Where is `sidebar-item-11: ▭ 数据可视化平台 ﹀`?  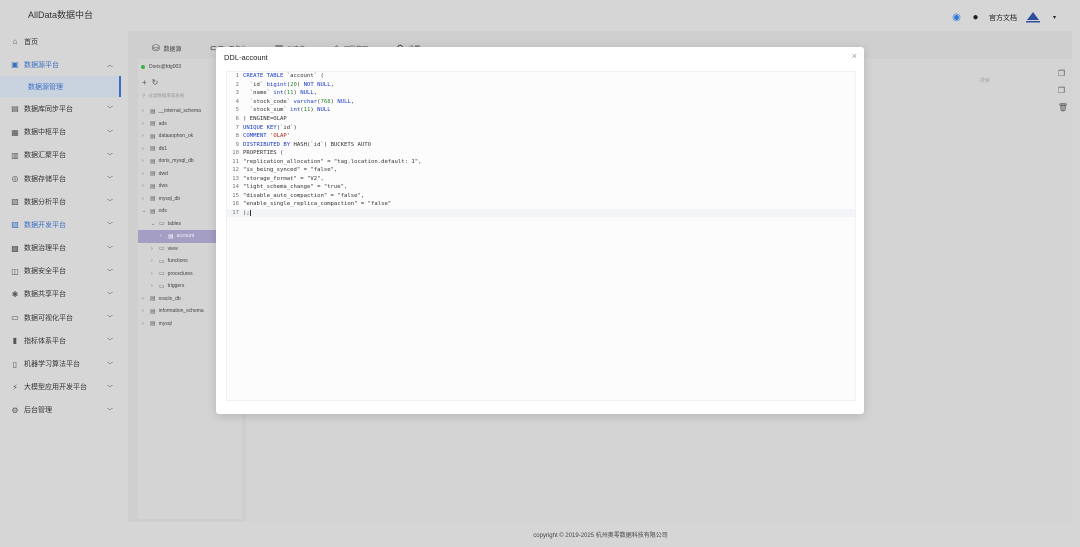
sidebar-item-11: ▭ 数据可视化平台 ﹀ is located at coordinates (60, 317).